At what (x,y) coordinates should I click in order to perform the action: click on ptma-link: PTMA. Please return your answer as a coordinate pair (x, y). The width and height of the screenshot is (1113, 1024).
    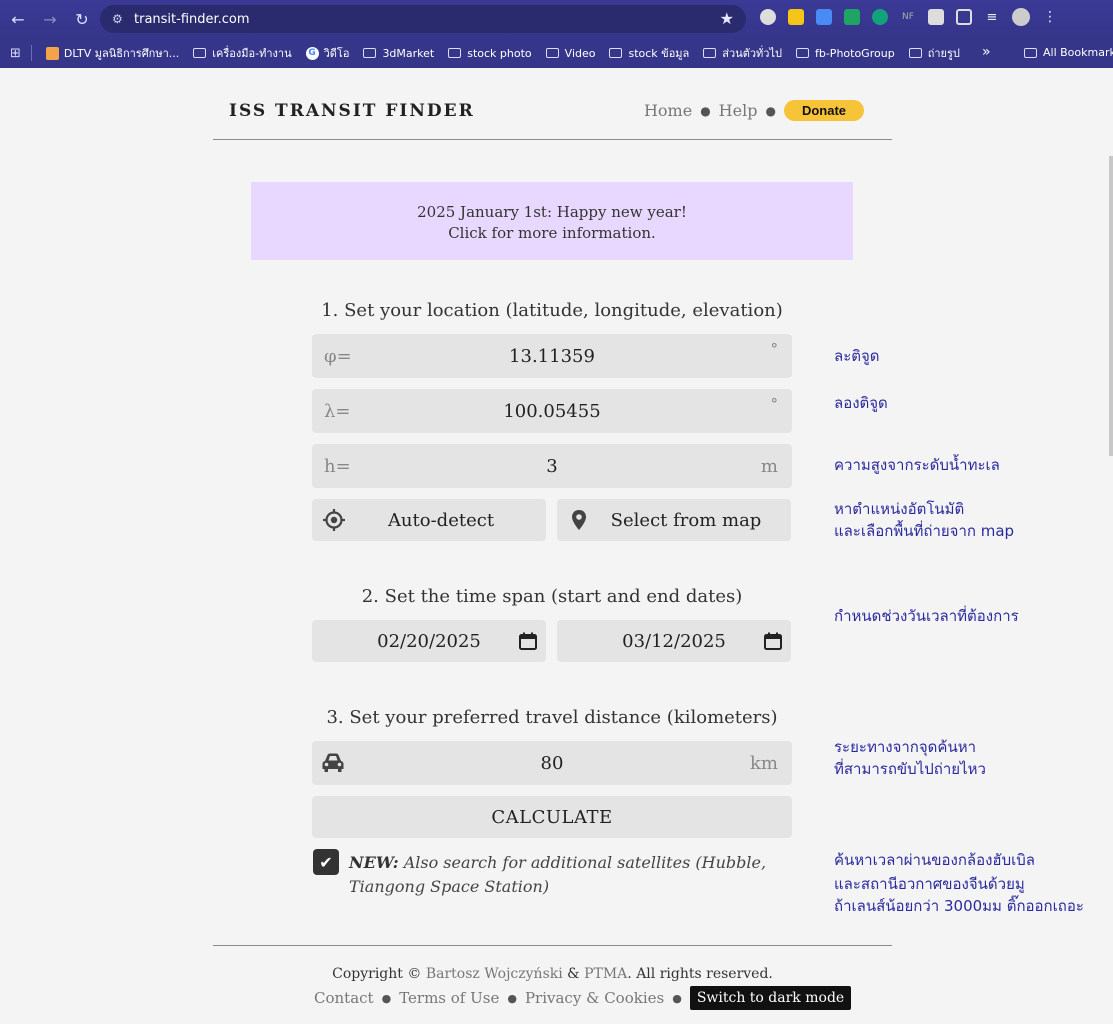
    Looking at the image, I should click on (605, 974).